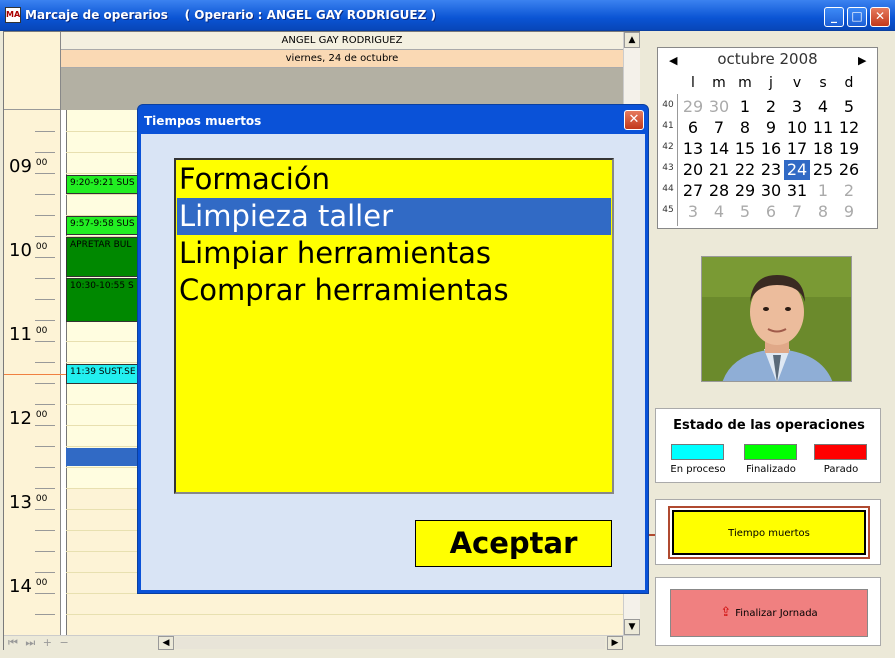 Image resolution: width=895 pixels, height=658 pixels. What do you see at coordinates (632, 627) in the screenshot?
I see `scroll-down-icon: ▼` at bounding box center [632, 627].